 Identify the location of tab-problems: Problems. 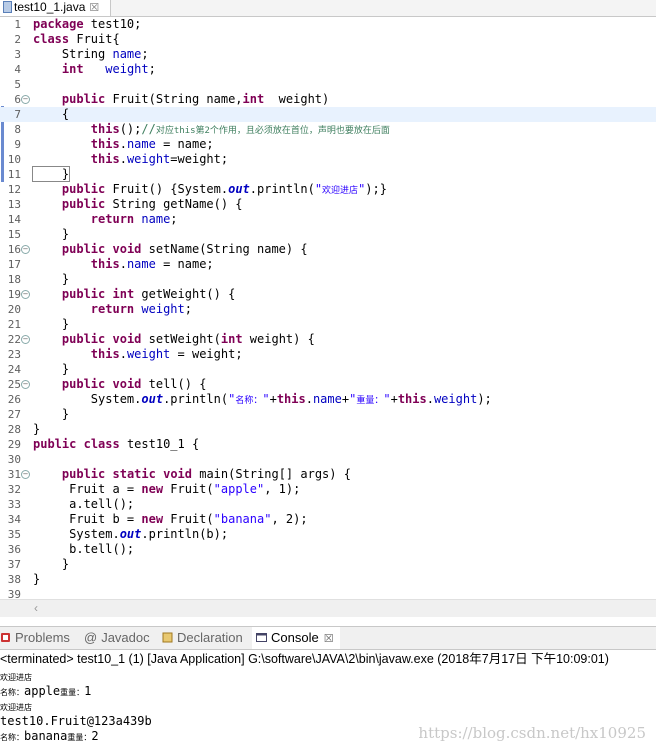
(35, 638).